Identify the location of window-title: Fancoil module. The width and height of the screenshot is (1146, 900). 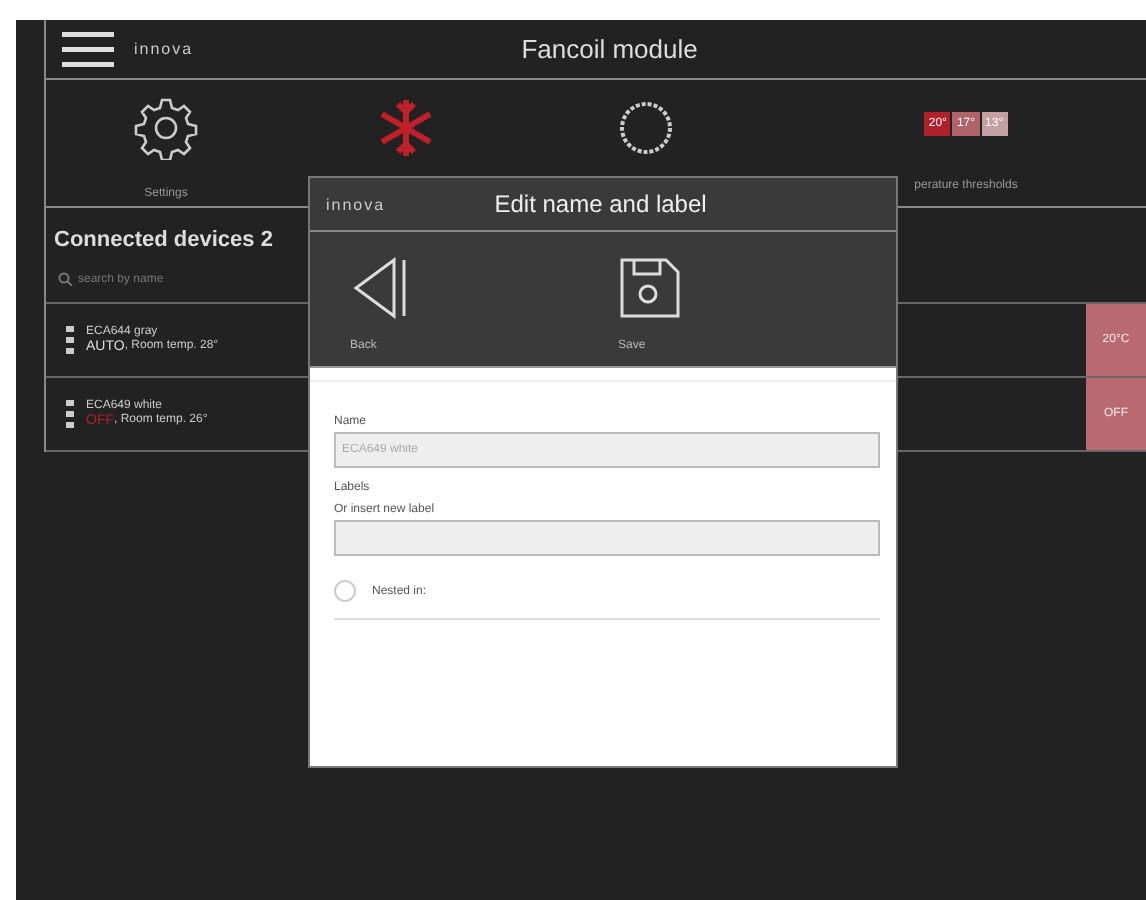
(609, 49).